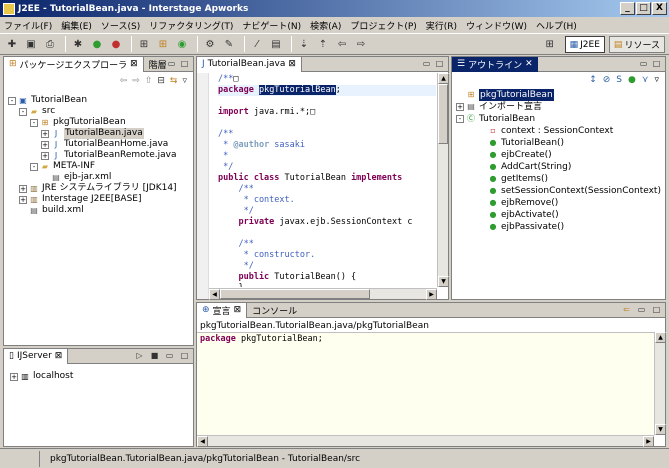  I want to click on external-tools-icon: ●, so click(116, 44).